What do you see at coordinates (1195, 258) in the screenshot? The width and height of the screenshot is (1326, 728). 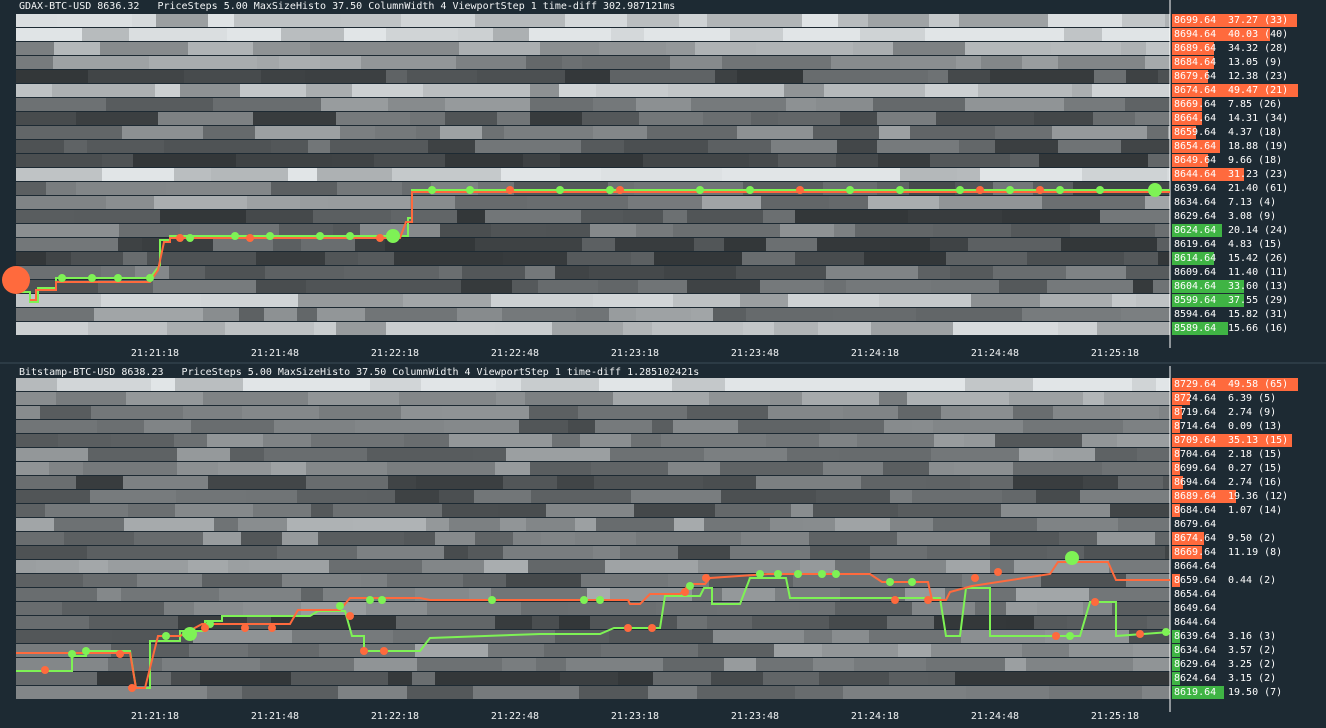 I see `price-level-price: 8614.64` at bounding box center [1195, 258].